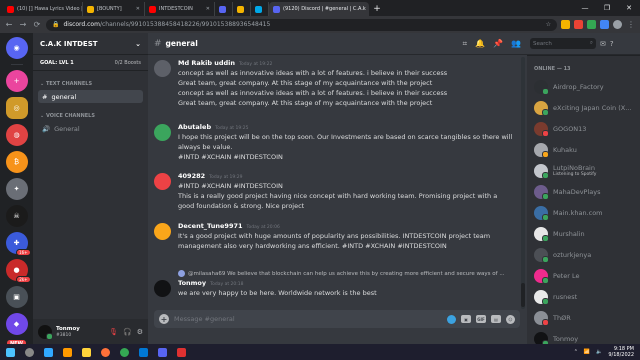 The height and width of the screenshot is (360, 640). I want to click on message-author: Abutaleb, so click(194, 127).